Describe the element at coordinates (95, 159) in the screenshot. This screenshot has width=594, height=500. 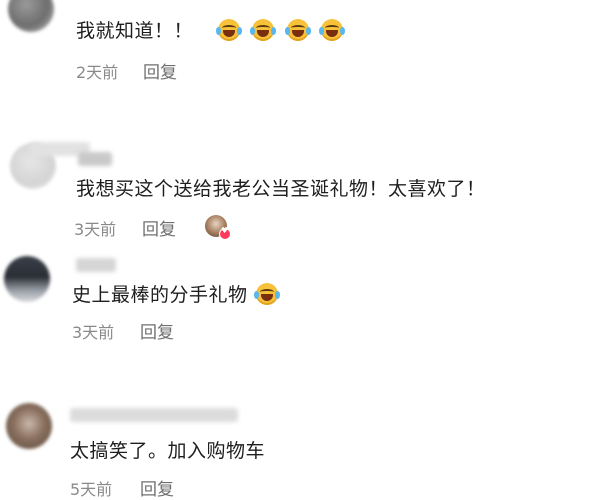
I see `username-blur` at that location.